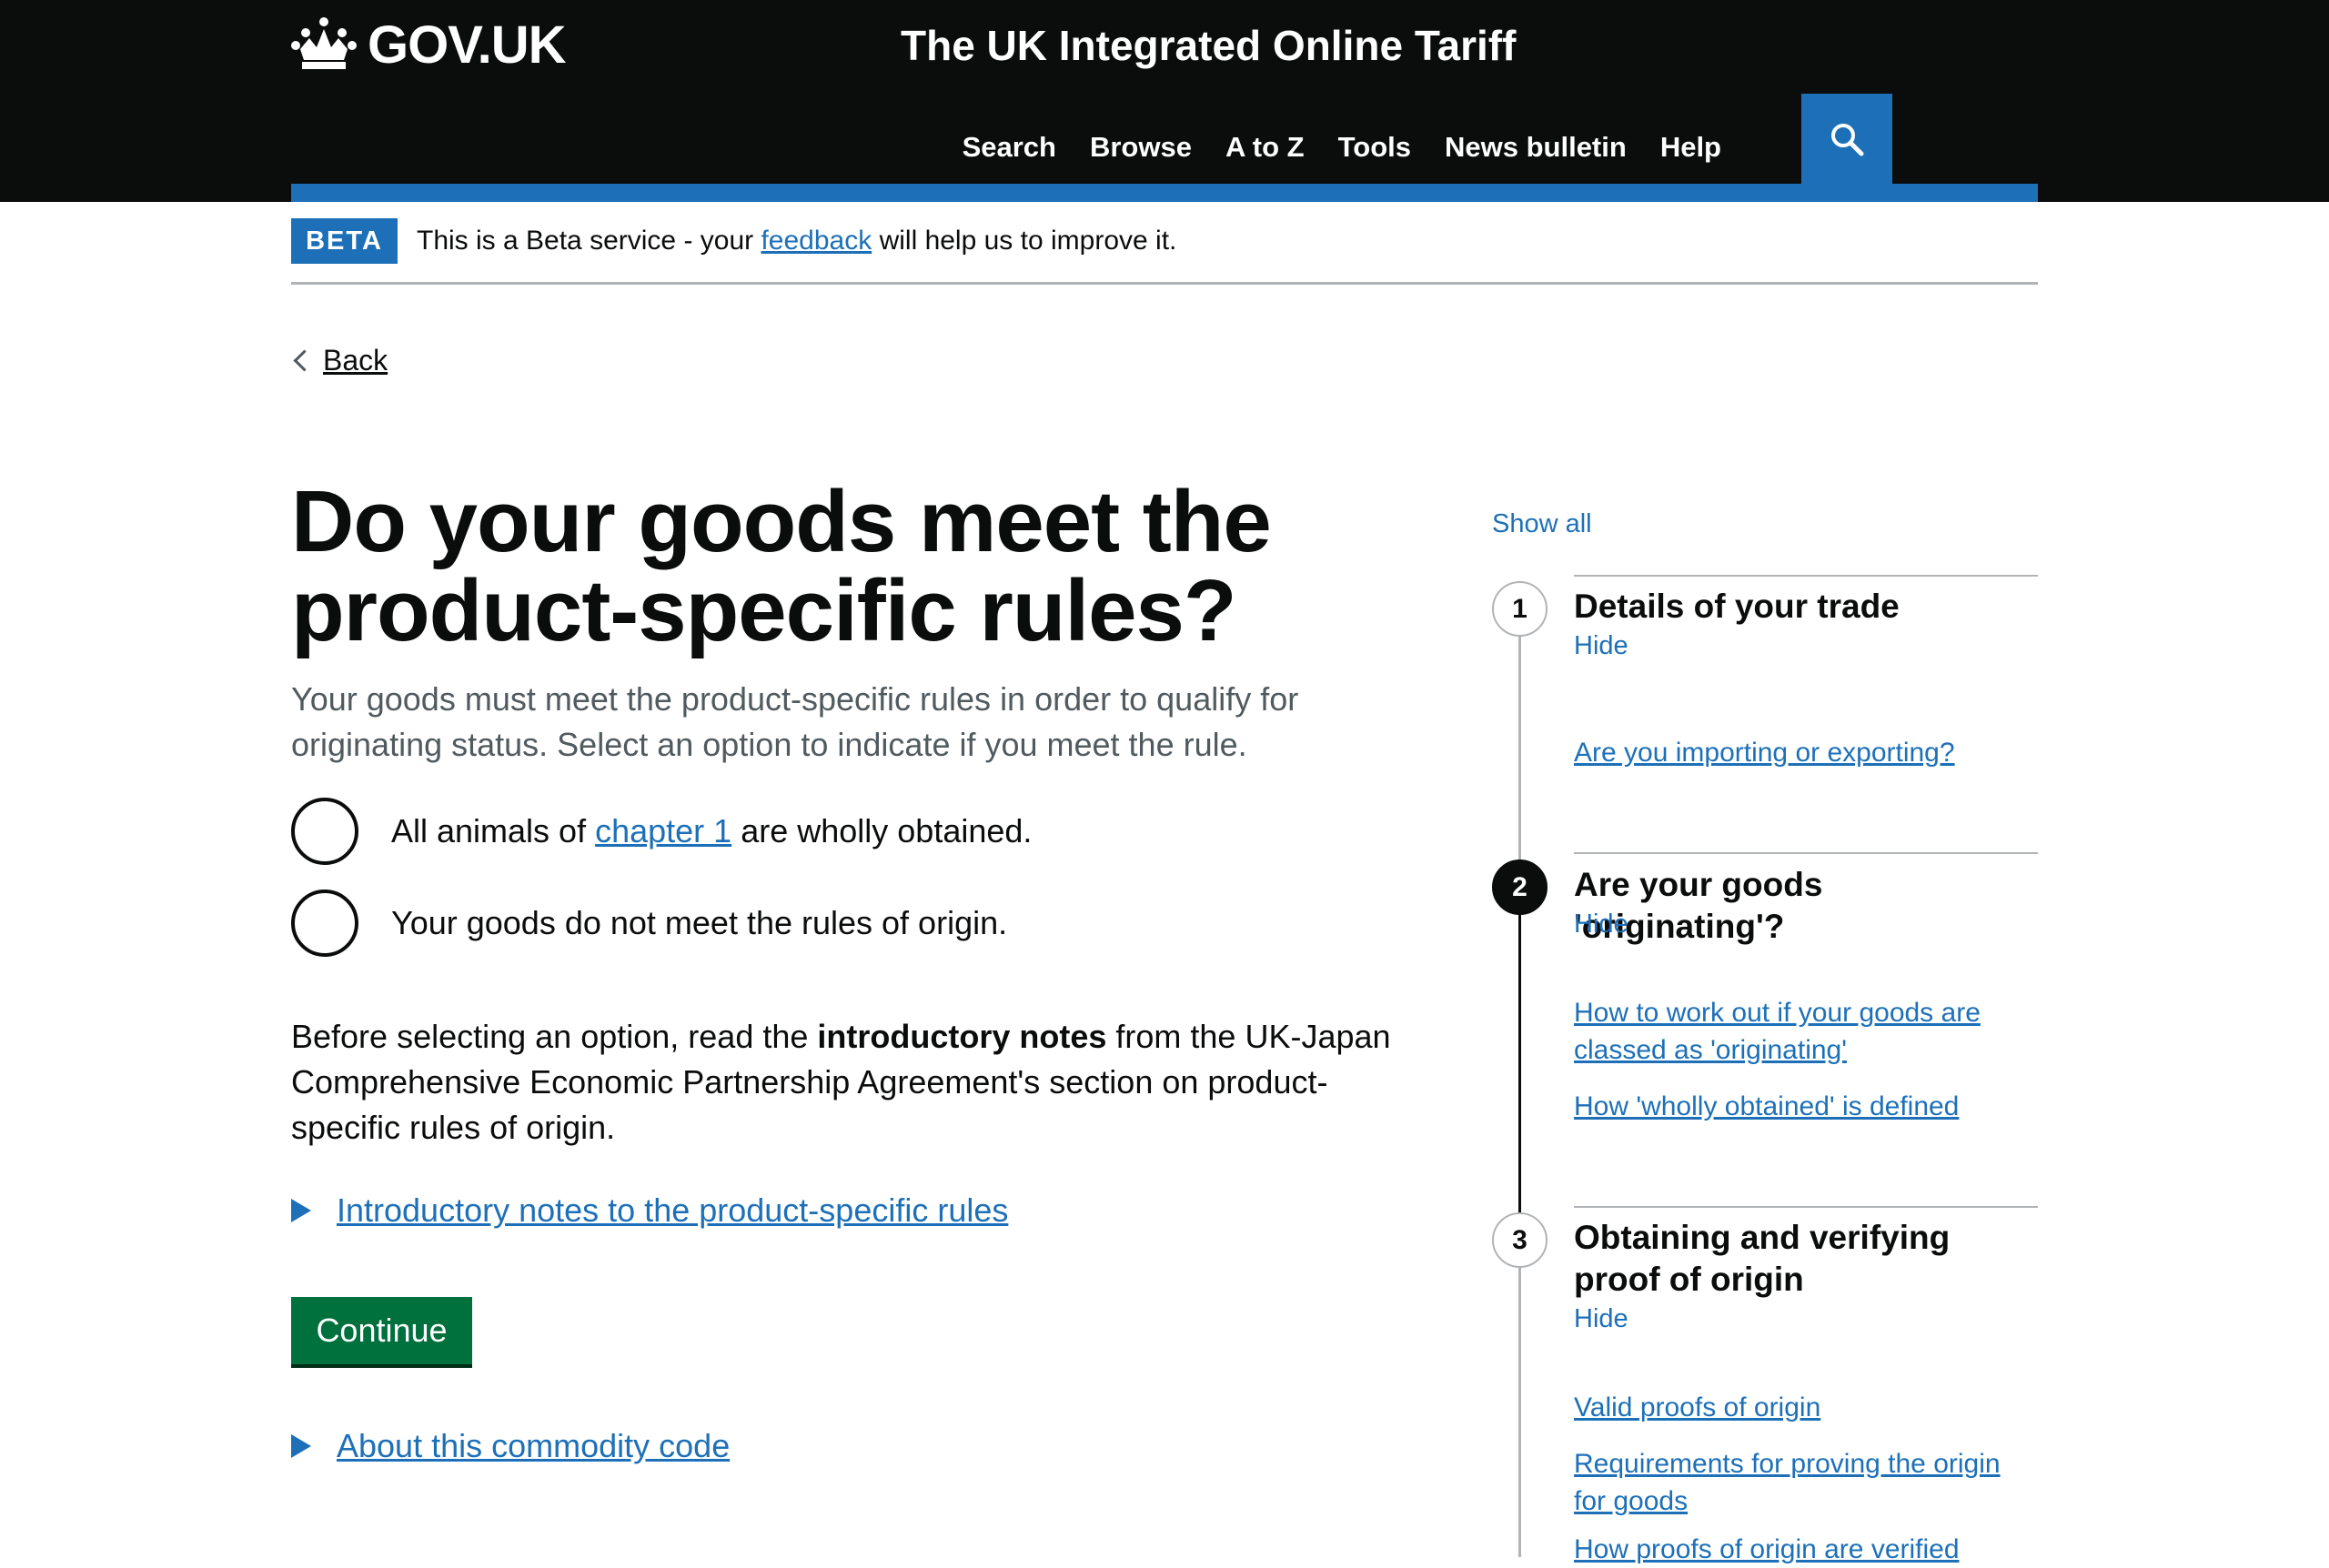 The height and width of the screenshot is (1568, 2329). What do you see at coordinates (1806, 1407) in the screenshot?
I see `step-link: Valid proofs of origin` at bounding box center [1806, 1407].